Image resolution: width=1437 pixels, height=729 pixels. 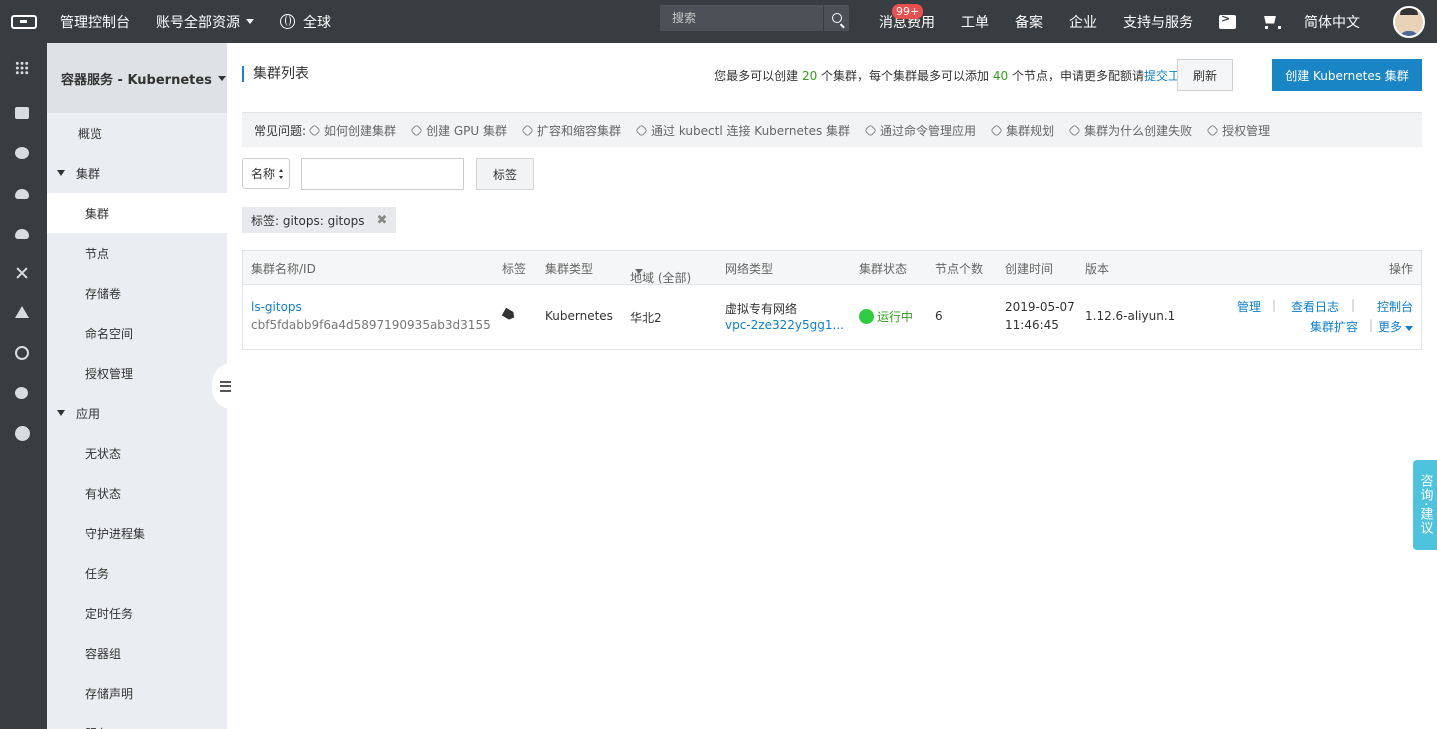 What do you see at coordinates (381, 220) in the screenshot?
I see `close-icon: ✖` at bounding box center [381, 220].